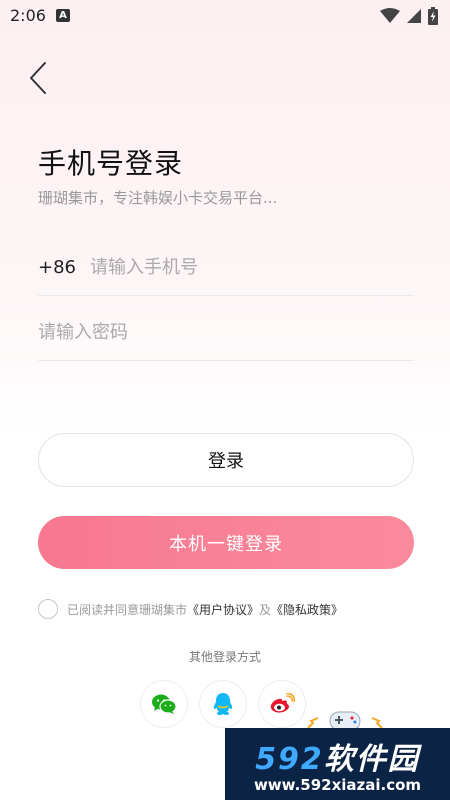  I want to click on battery-icon, so click(433, 16).